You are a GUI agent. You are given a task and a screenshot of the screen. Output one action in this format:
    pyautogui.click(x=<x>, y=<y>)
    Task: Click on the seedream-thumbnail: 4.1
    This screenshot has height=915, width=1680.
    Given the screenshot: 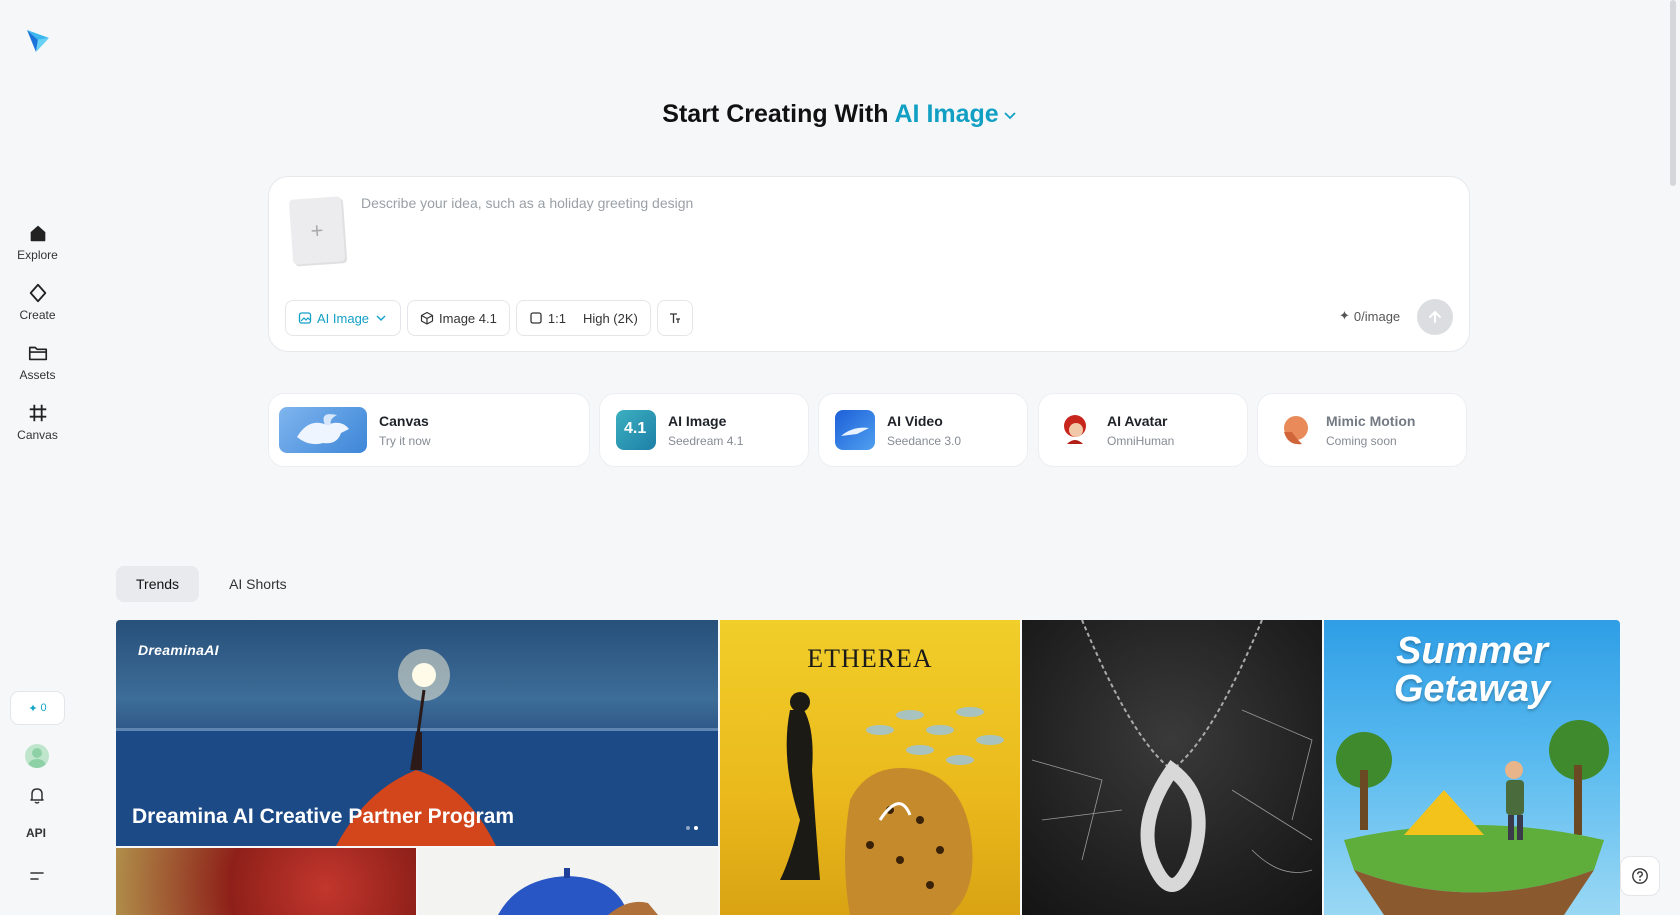 What is the action you would take?
    pyautogui.click(x=636, y=430)
    